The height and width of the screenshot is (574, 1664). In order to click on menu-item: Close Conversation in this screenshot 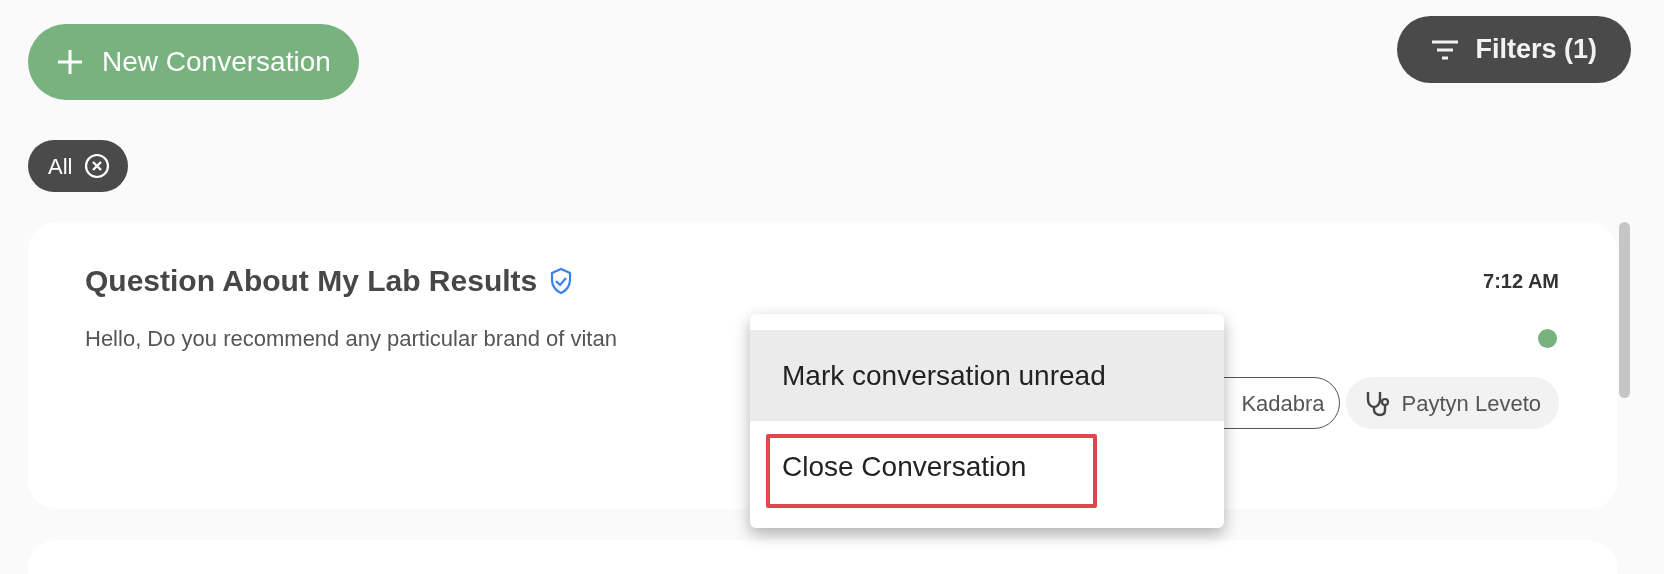, I will do `click(987, 466)`.